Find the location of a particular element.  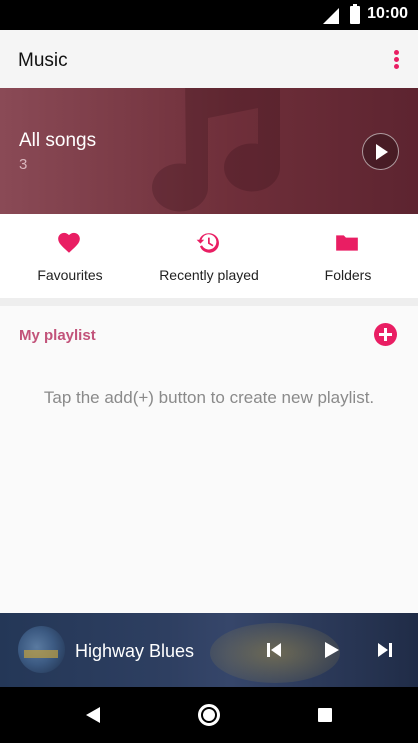

skip-next-icon is located at coordinates (385, 650).